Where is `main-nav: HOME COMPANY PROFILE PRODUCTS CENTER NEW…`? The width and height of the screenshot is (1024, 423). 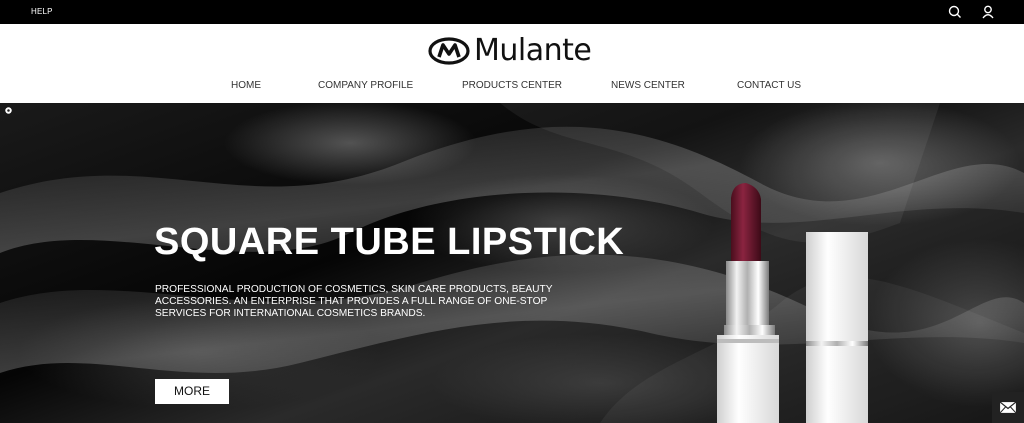 main-nav: HOME COMPANY PROFILE PRODUCTS CENTER NEW… is located at coordinates (512, 87).